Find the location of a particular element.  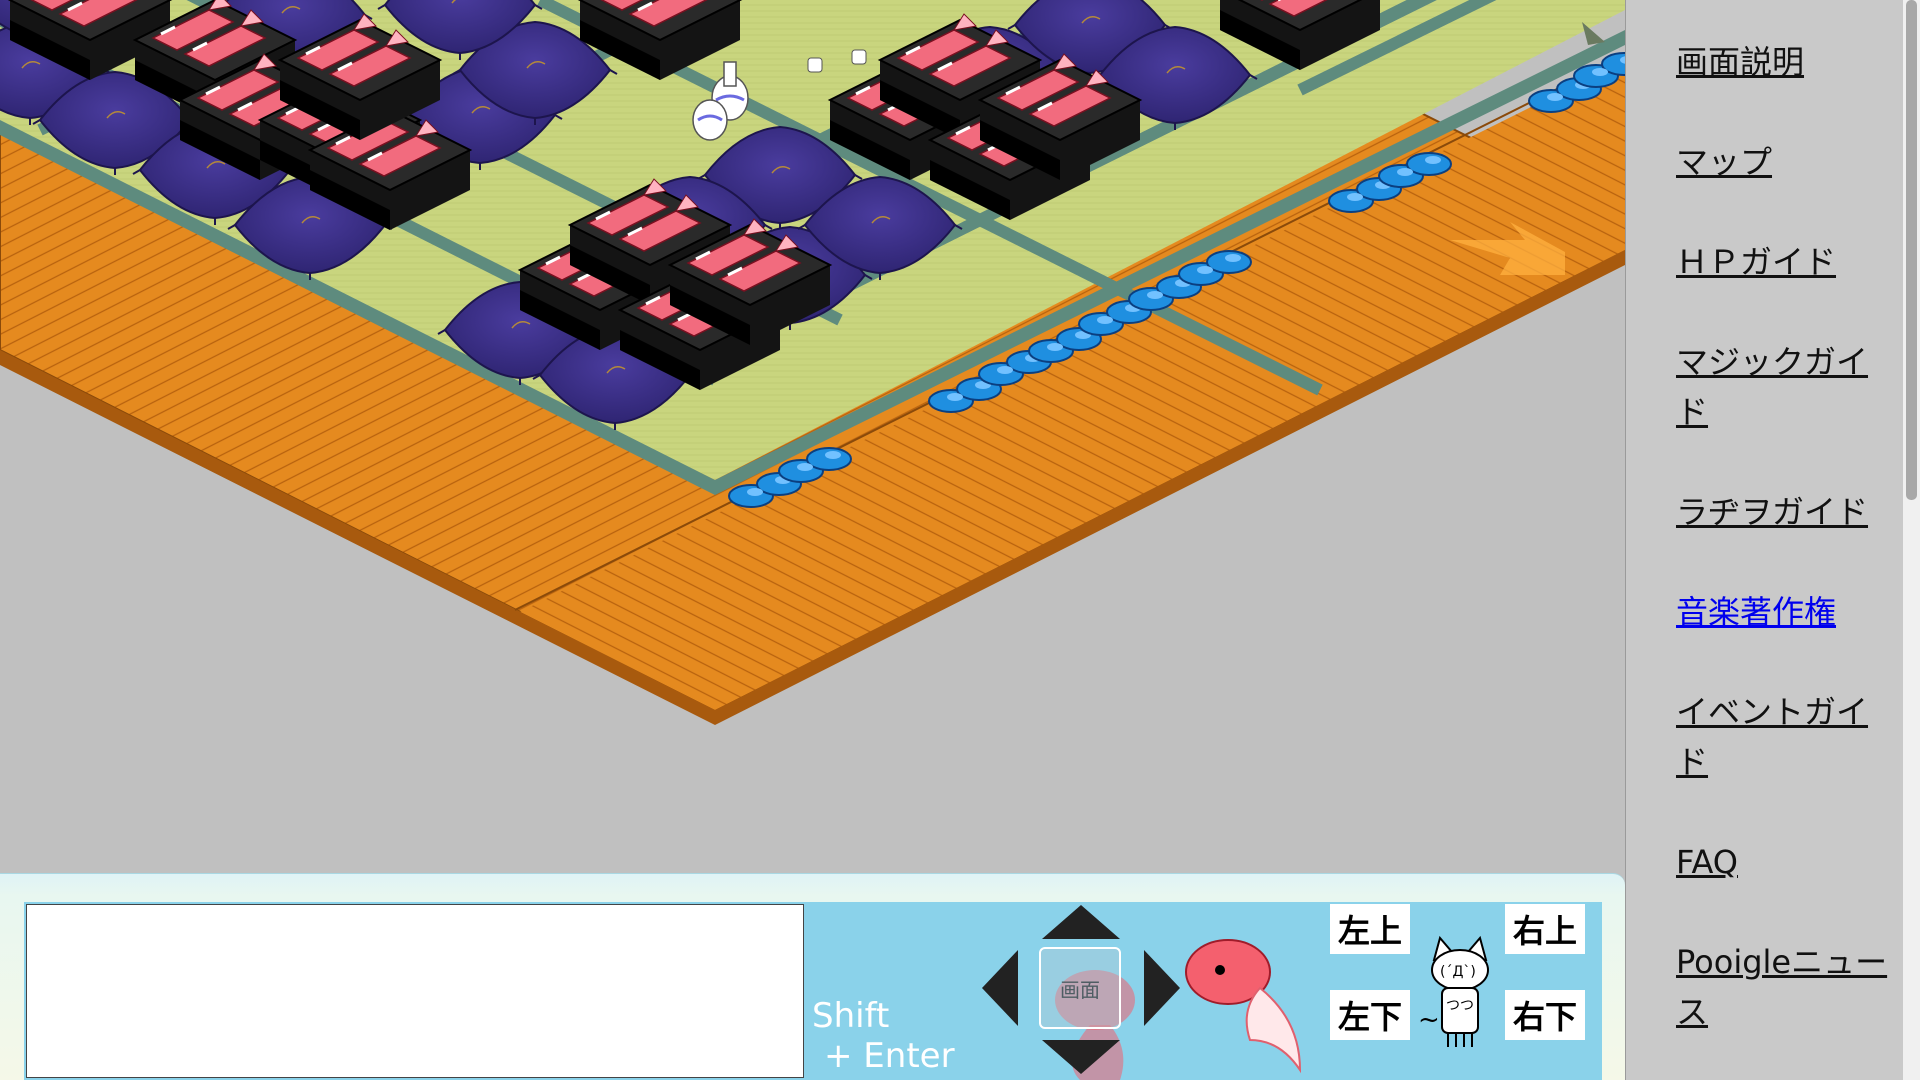

svg-text: (´Д`) is located at coordinates (1458, 972).